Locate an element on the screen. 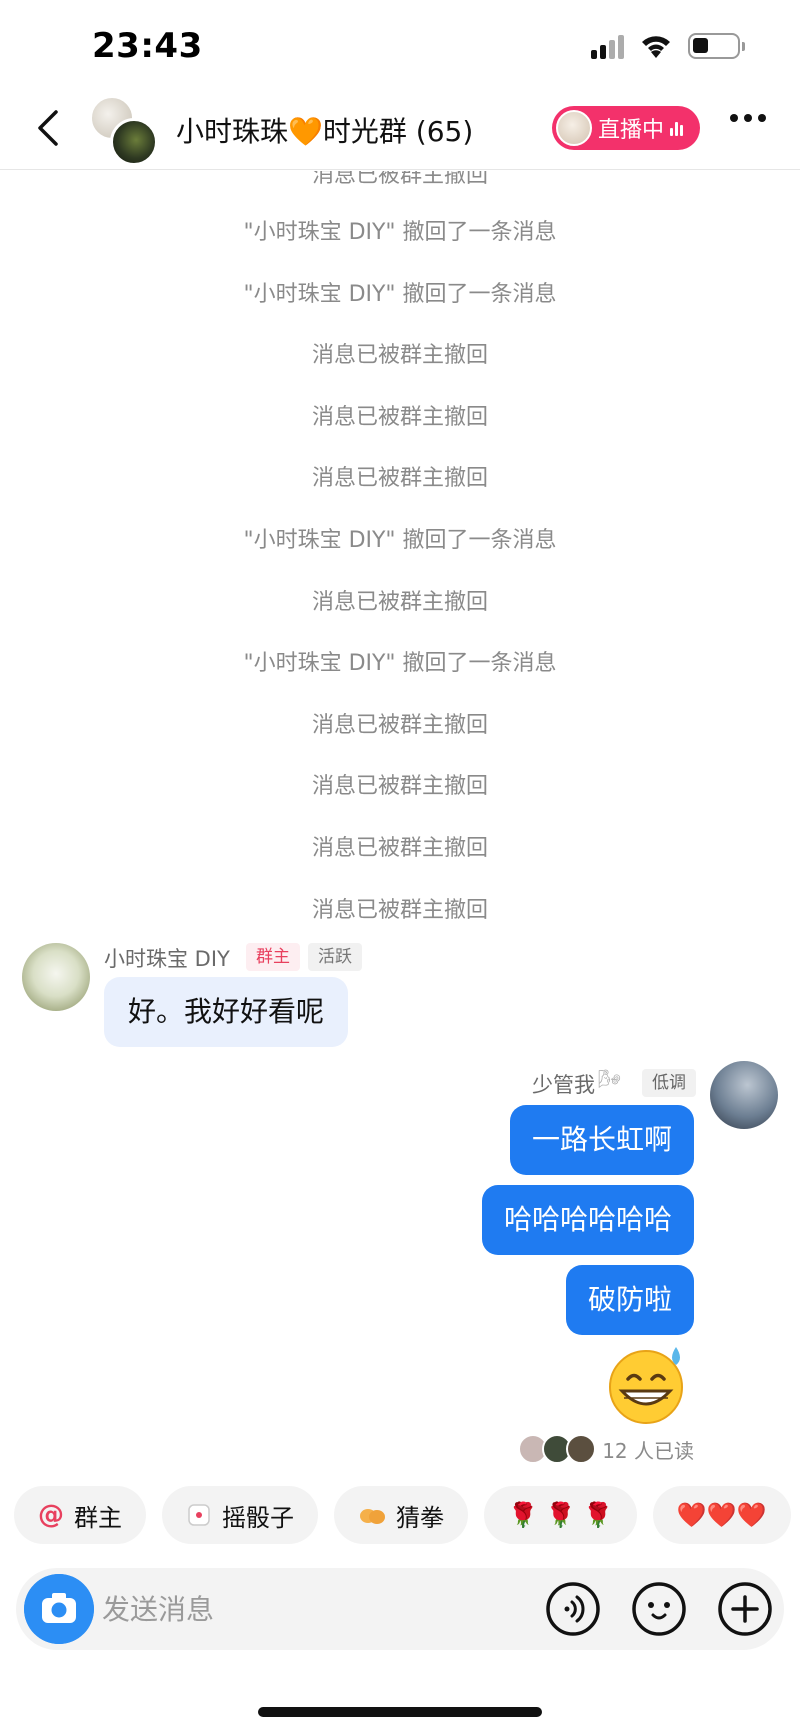 The height and width of the screenshot is (1731, 800). sender-name: 小时珠宝 DIY is located at coordinates (167, 959).